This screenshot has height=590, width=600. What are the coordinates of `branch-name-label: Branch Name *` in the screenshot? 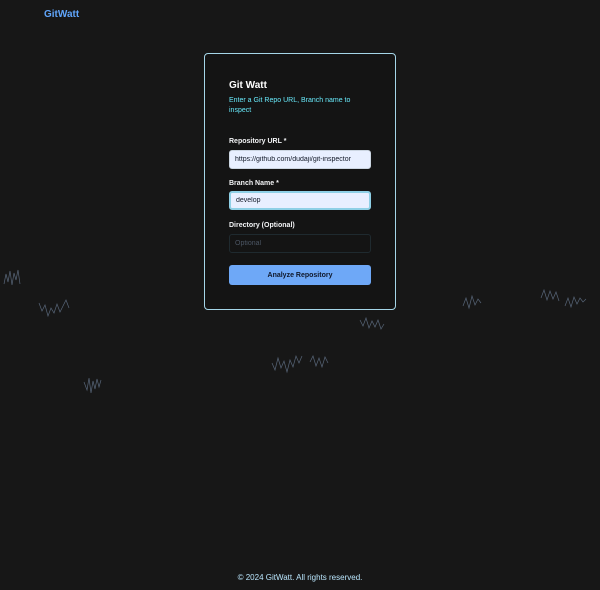 It's located at (254, 183).